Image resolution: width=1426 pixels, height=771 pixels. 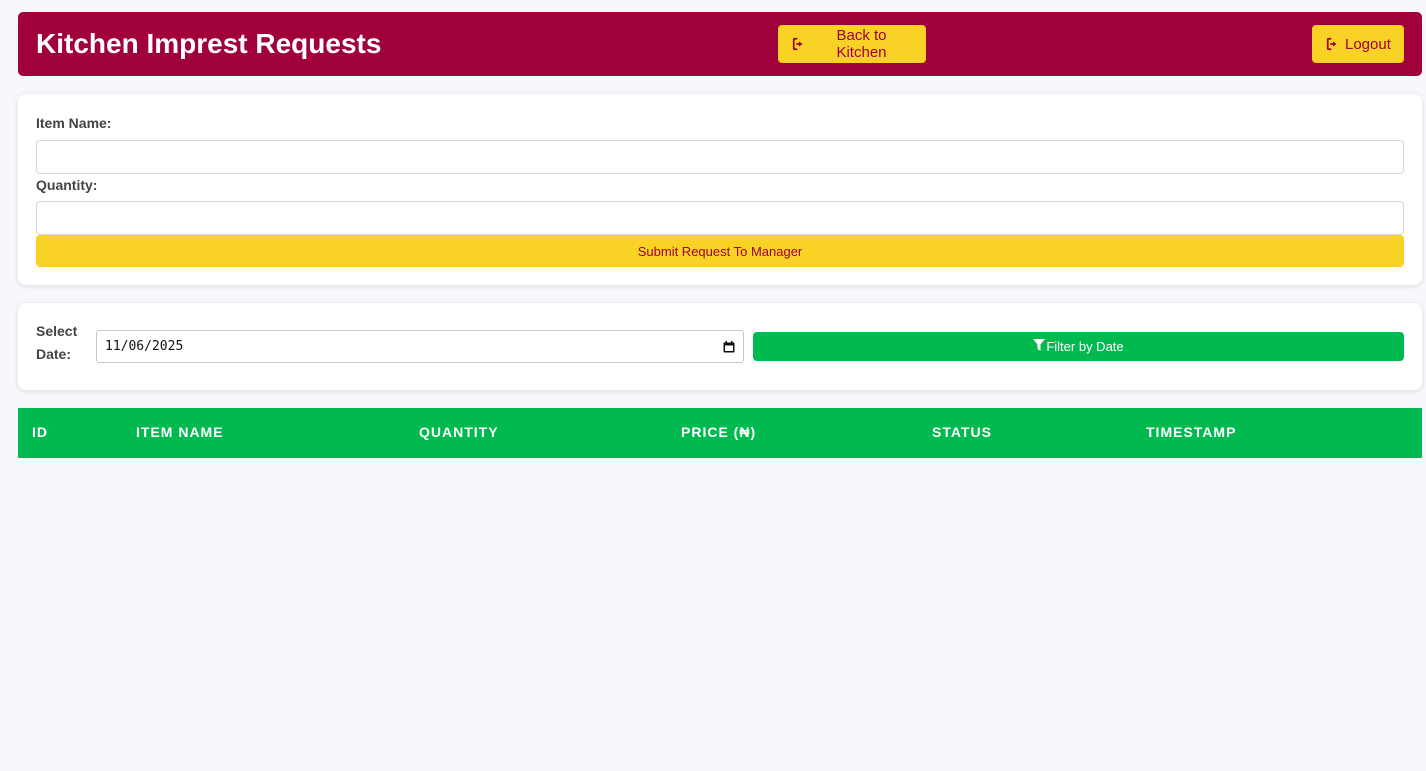 What do you see at coordinates (40, 432) in the screenshot?
I see `column-header-id: ID` at bounding box center [40, 432].